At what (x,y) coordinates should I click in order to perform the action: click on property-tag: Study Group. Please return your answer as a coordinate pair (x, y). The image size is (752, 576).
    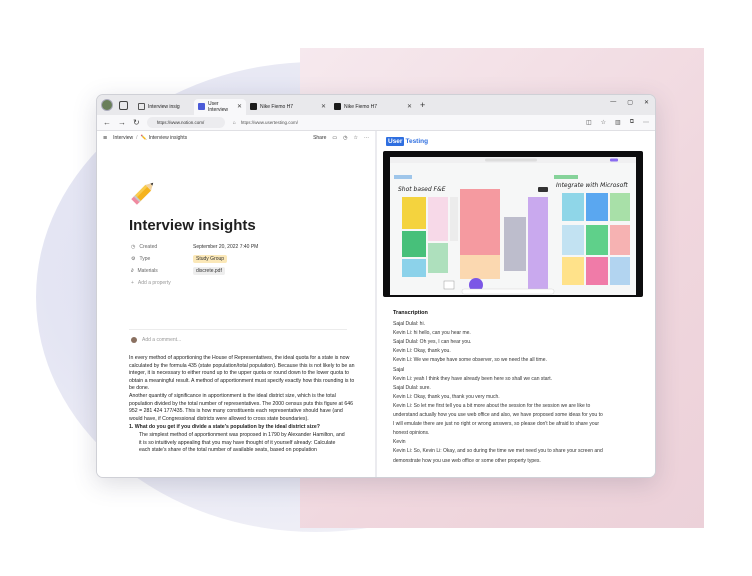
    Looking at the image, I should click on (210, 259).